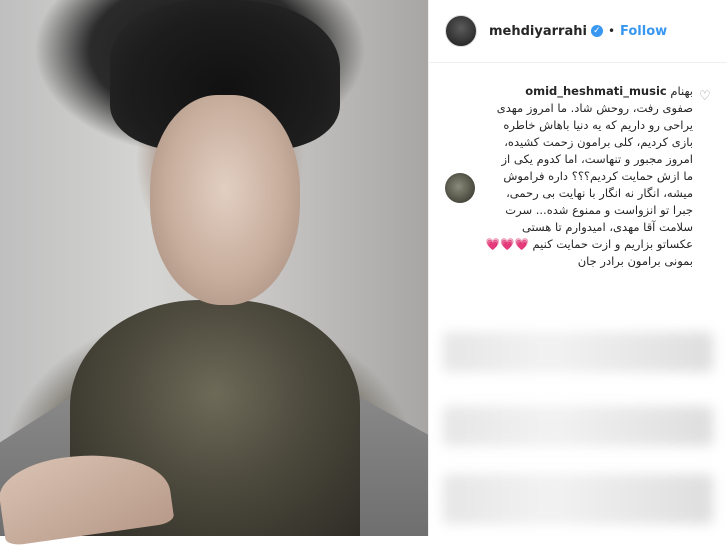 This screenshot has width=727, height=546. I want to click on post-header: mehdiyarrahi ✓ • Follow, so click(578, 31).